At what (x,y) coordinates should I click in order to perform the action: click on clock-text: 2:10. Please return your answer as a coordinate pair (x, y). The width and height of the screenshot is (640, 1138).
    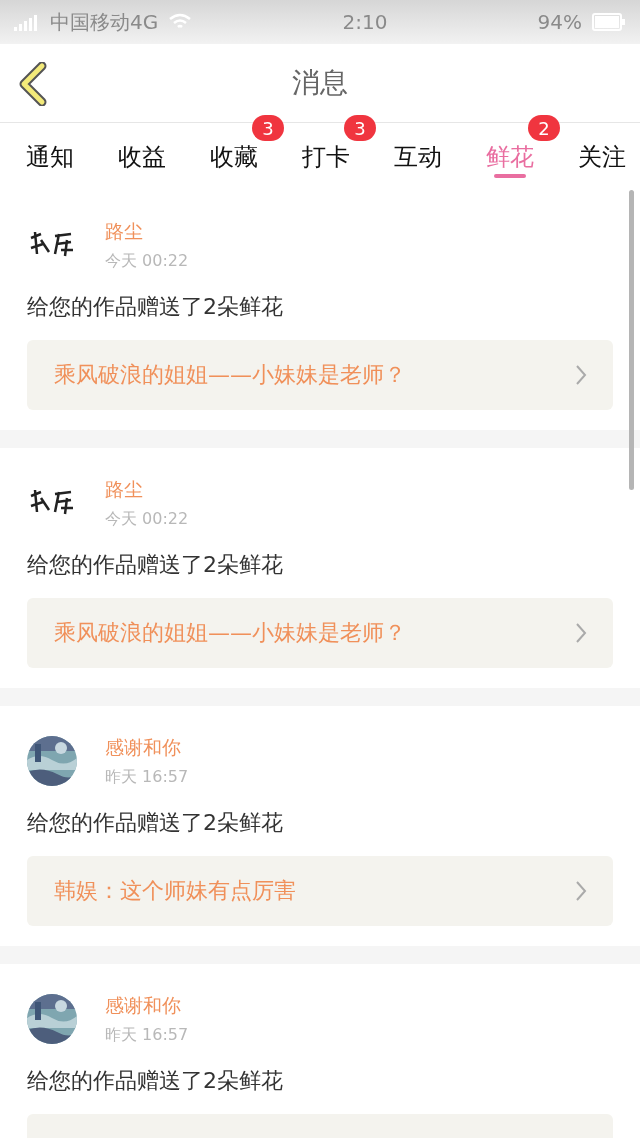
    Looking at the image, I should click on (365, 22).